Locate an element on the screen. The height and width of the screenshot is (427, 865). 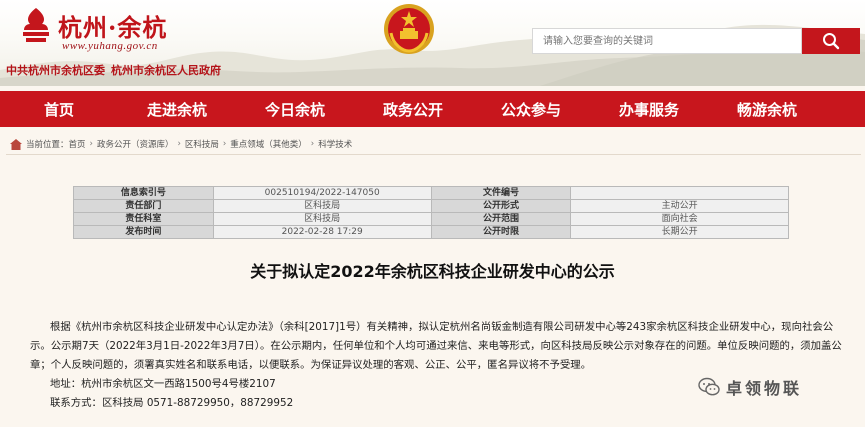
info-value is located at coordinates (679, 193).